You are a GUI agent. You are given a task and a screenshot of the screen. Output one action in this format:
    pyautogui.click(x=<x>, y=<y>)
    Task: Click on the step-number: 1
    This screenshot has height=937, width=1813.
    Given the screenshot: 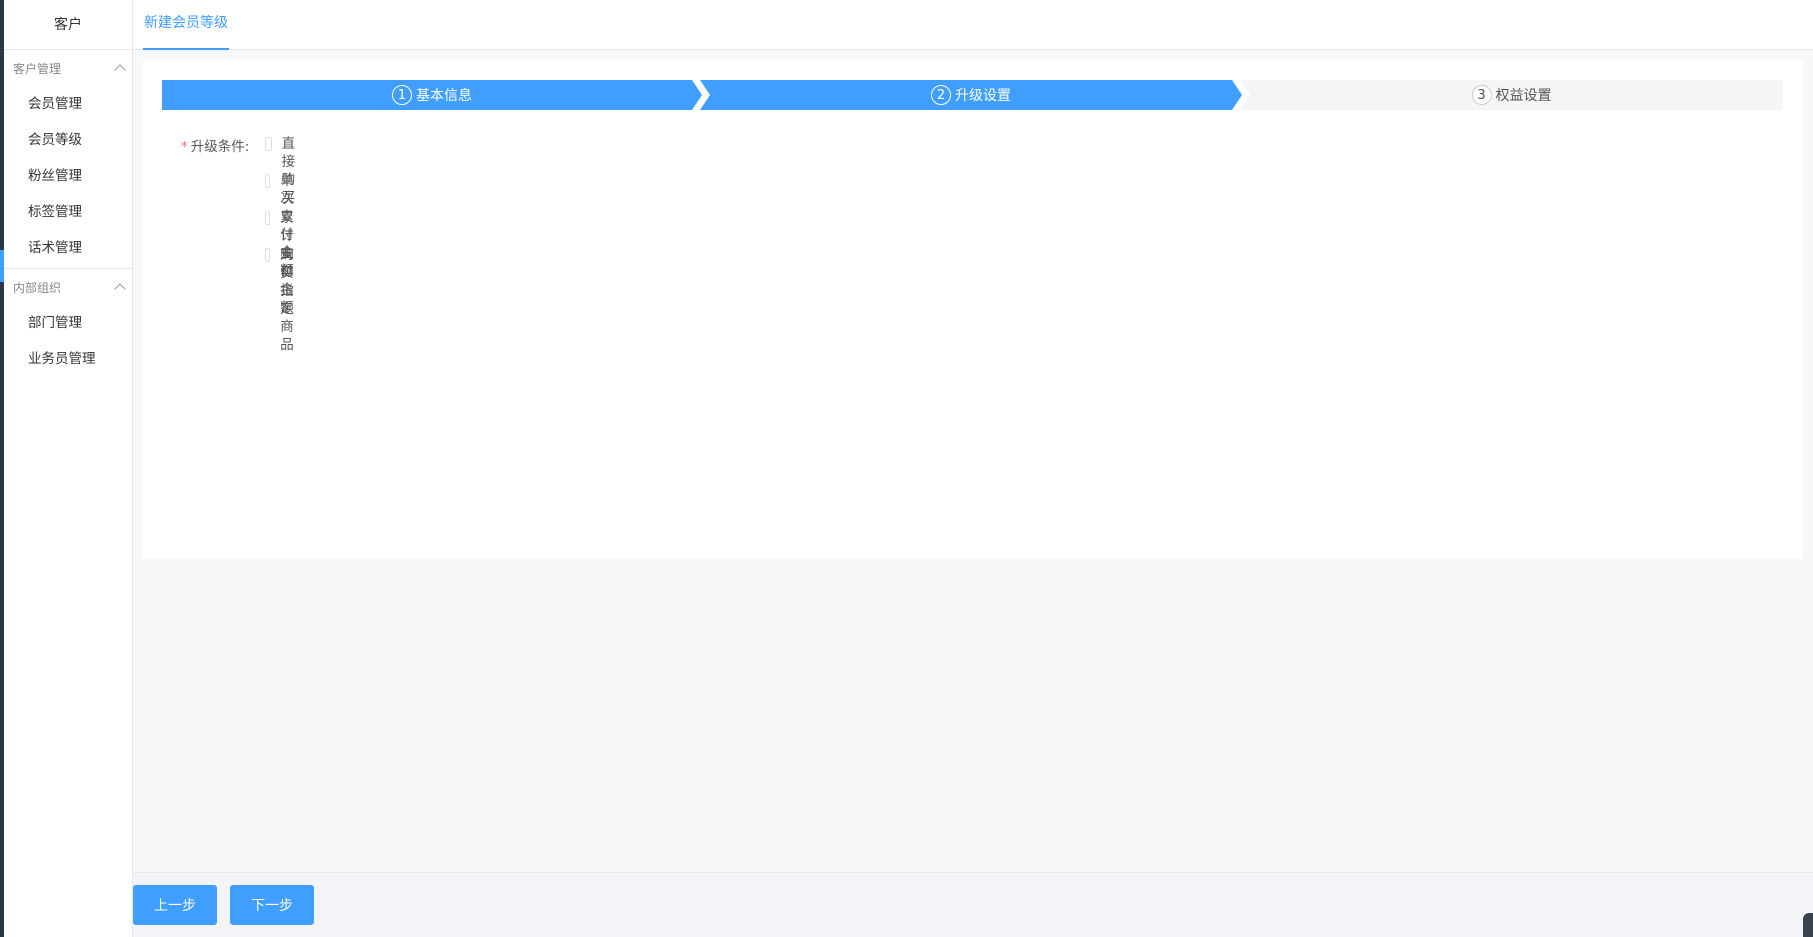 What is the action you would take?
    pyautogui.click(x=402, y=95)
    